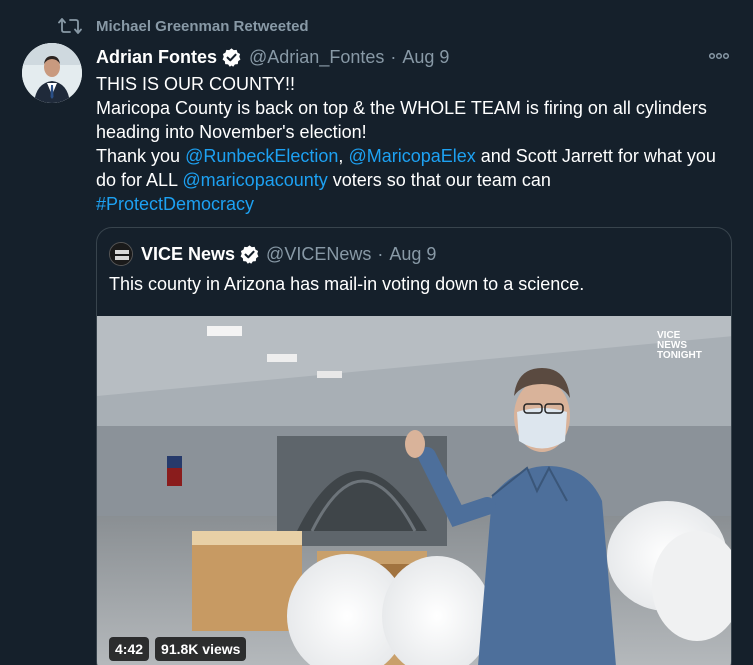 This screenshot has width=753, height=665. What do you see at coordinates (413, 253) in the screenshot?
I see `quoted-tweet-date: Aug 9` at bounding box center [413, 253].